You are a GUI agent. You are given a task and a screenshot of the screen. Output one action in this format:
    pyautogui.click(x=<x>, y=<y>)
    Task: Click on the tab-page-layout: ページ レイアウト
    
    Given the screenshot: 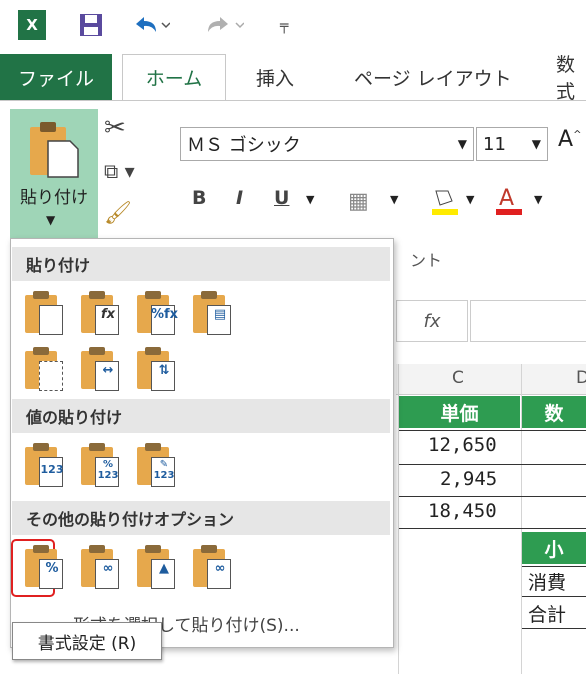 What is the action you would take?
    pyautogui.click(x=433, y=77)
    